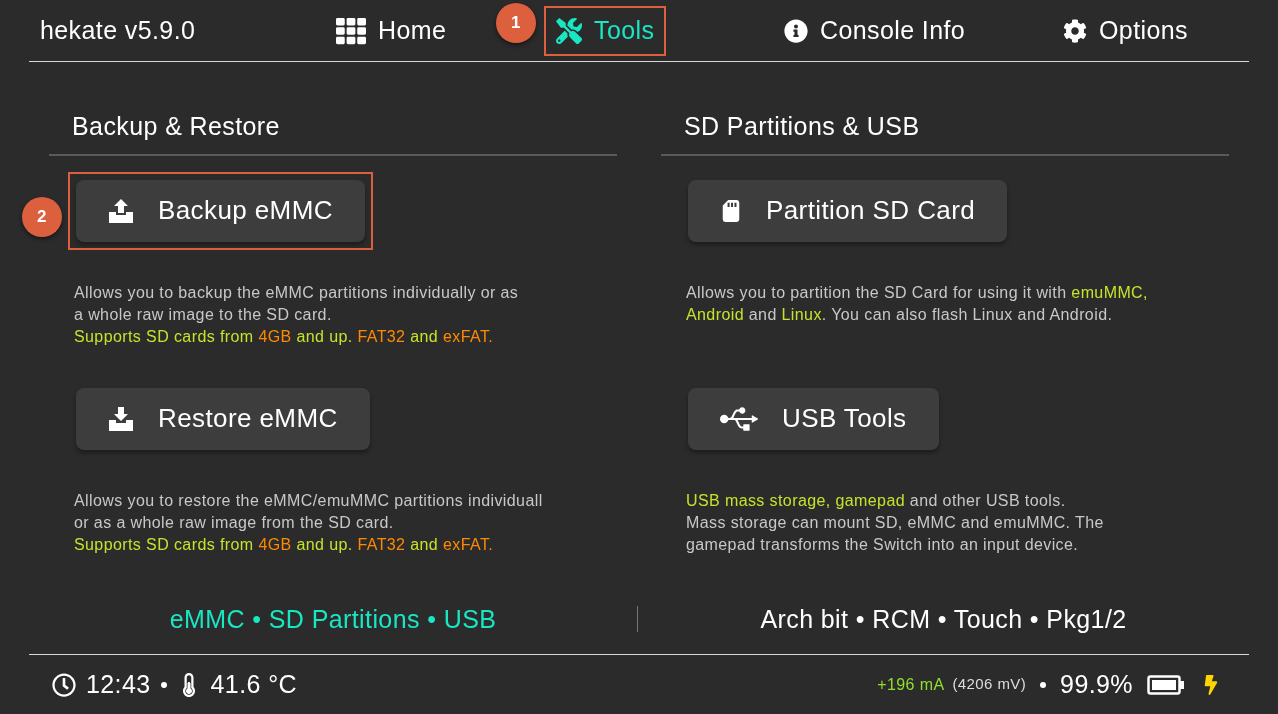  I want to click on sd-card-icon, so click(731, 210).